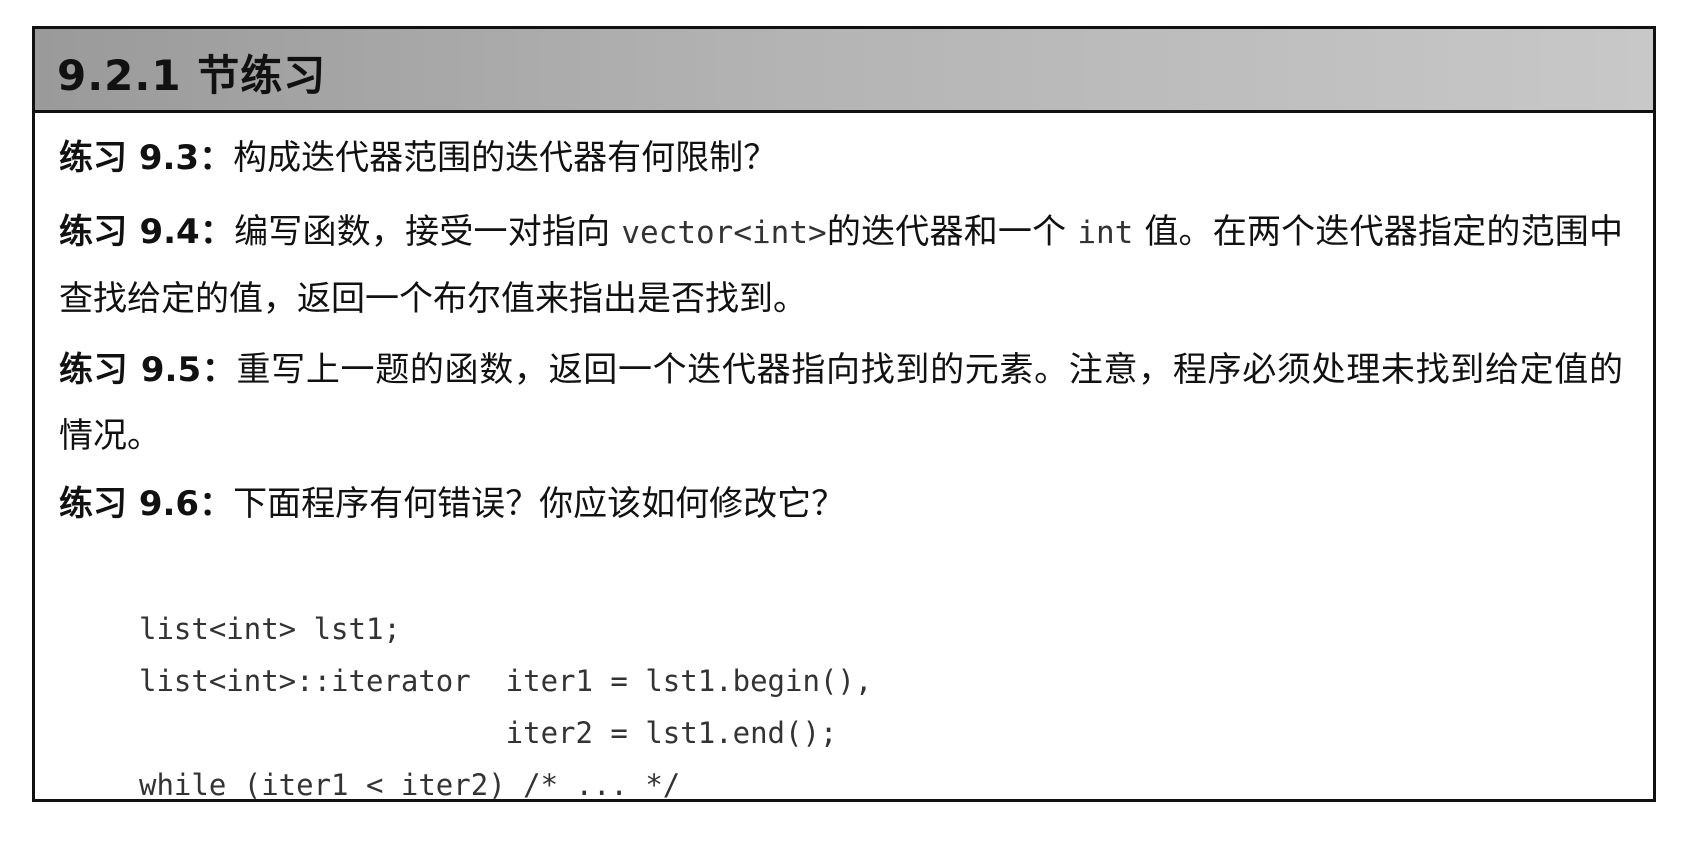 The height and width of the screenshot is (844, 1692). I want to click on inline-code-int: int, so click(1105, 233).